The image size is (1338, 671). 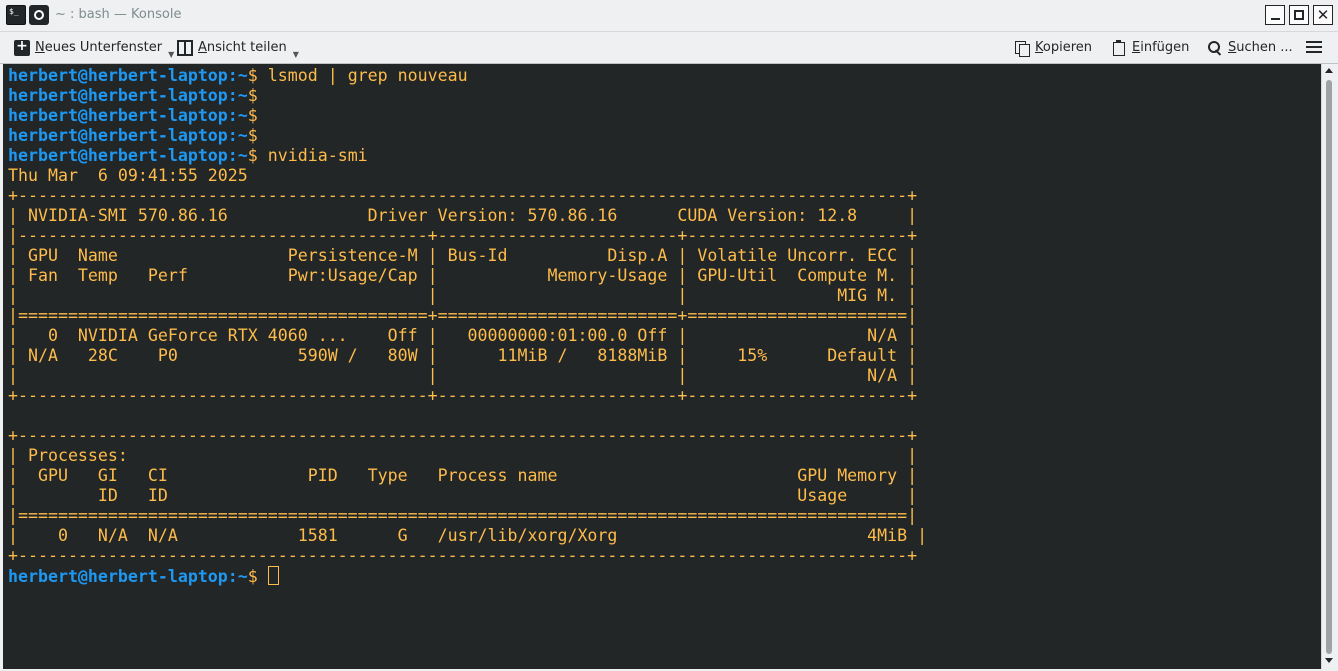 I want to click on new-tab-label: Neues Unterfenster, so click(x=99, y=47).